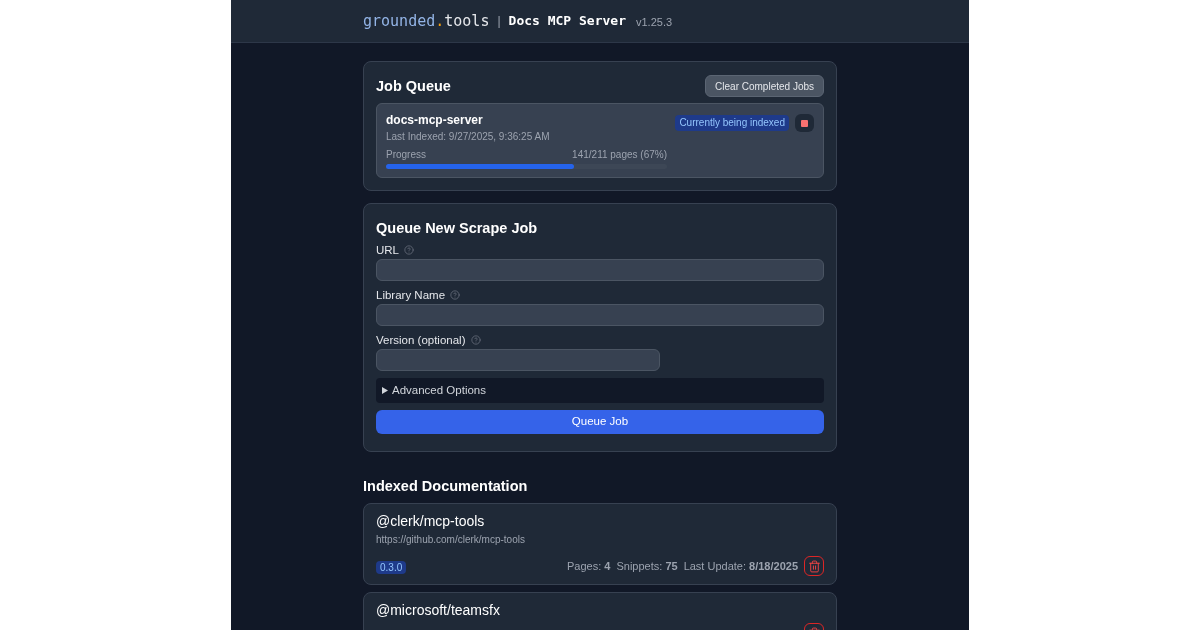 Image resolution: width=1200 pixels, height=630 pixels. I want to click on job-name: docs-mcp-server, so click(435, 120).